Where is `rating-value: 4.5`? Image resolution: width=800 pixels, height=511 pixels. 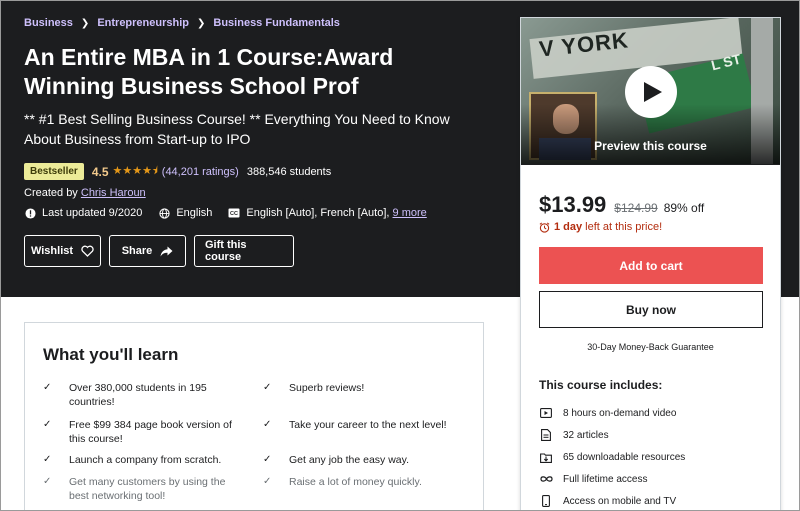
rating-value: 4.5 is located at coordinates (100, 171).